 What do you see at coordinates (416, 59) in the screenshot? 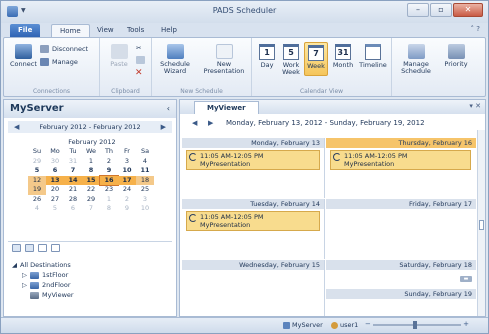
I see `manage-schedule-button: Manage Schedule` at bounding box center [416, 59].